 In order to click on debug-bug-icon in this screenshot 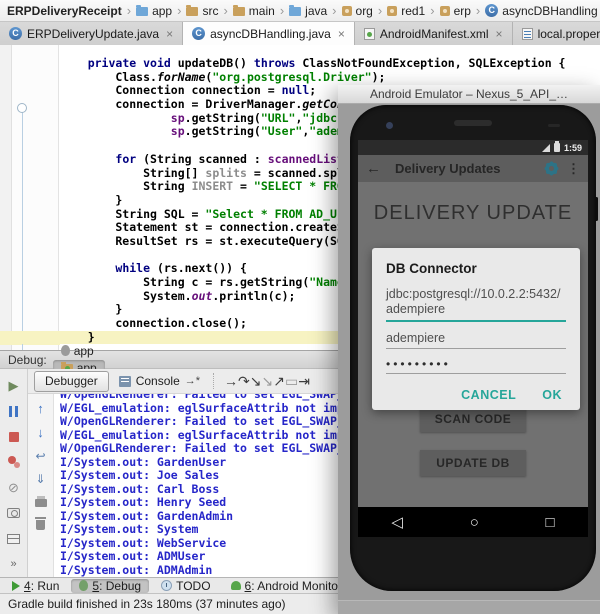, I will do `click(84, 585)`.